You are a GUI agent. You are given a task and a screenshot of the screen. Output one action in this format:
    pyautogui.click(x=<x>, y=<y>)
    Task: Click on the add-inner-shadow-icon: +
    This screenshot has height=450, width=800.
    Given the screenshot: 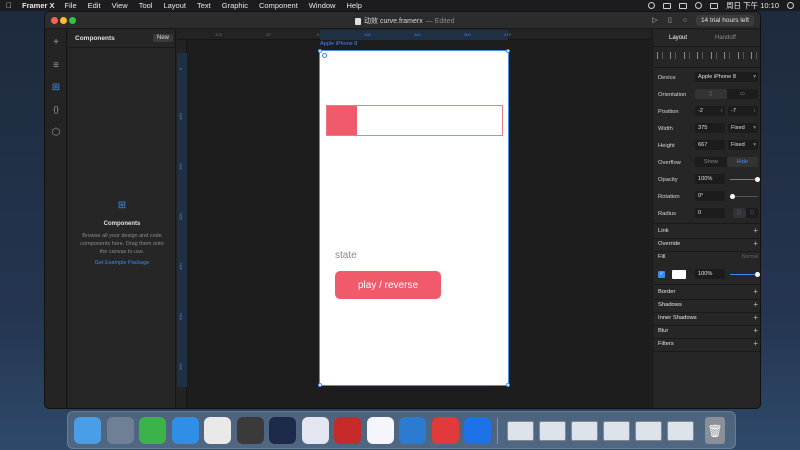 What is the action you would take?
    pyautogui.click(x=755, y=318)
    